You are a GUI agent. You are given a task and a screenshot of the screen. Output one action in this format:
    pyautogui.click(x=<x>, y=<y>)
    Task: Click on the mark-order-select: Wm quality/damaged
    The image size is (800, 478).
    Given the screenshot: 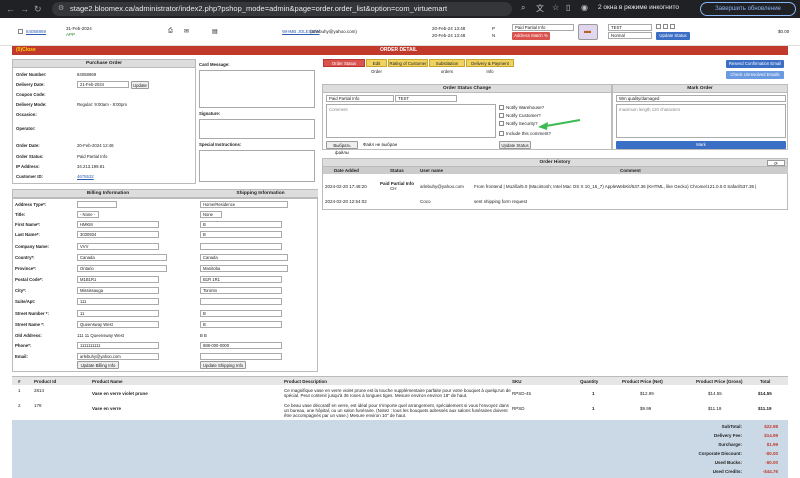 What is the action you would take?
    pyautogui.click(x=701, y=98)
    